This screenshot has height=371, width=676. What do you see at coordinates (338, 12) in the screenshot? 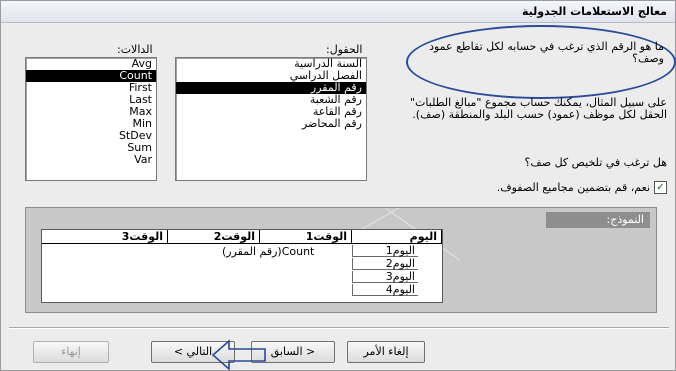
I see `title-bar: معالج الاستعلامات الجدولية` at bounding box center [338, 12].